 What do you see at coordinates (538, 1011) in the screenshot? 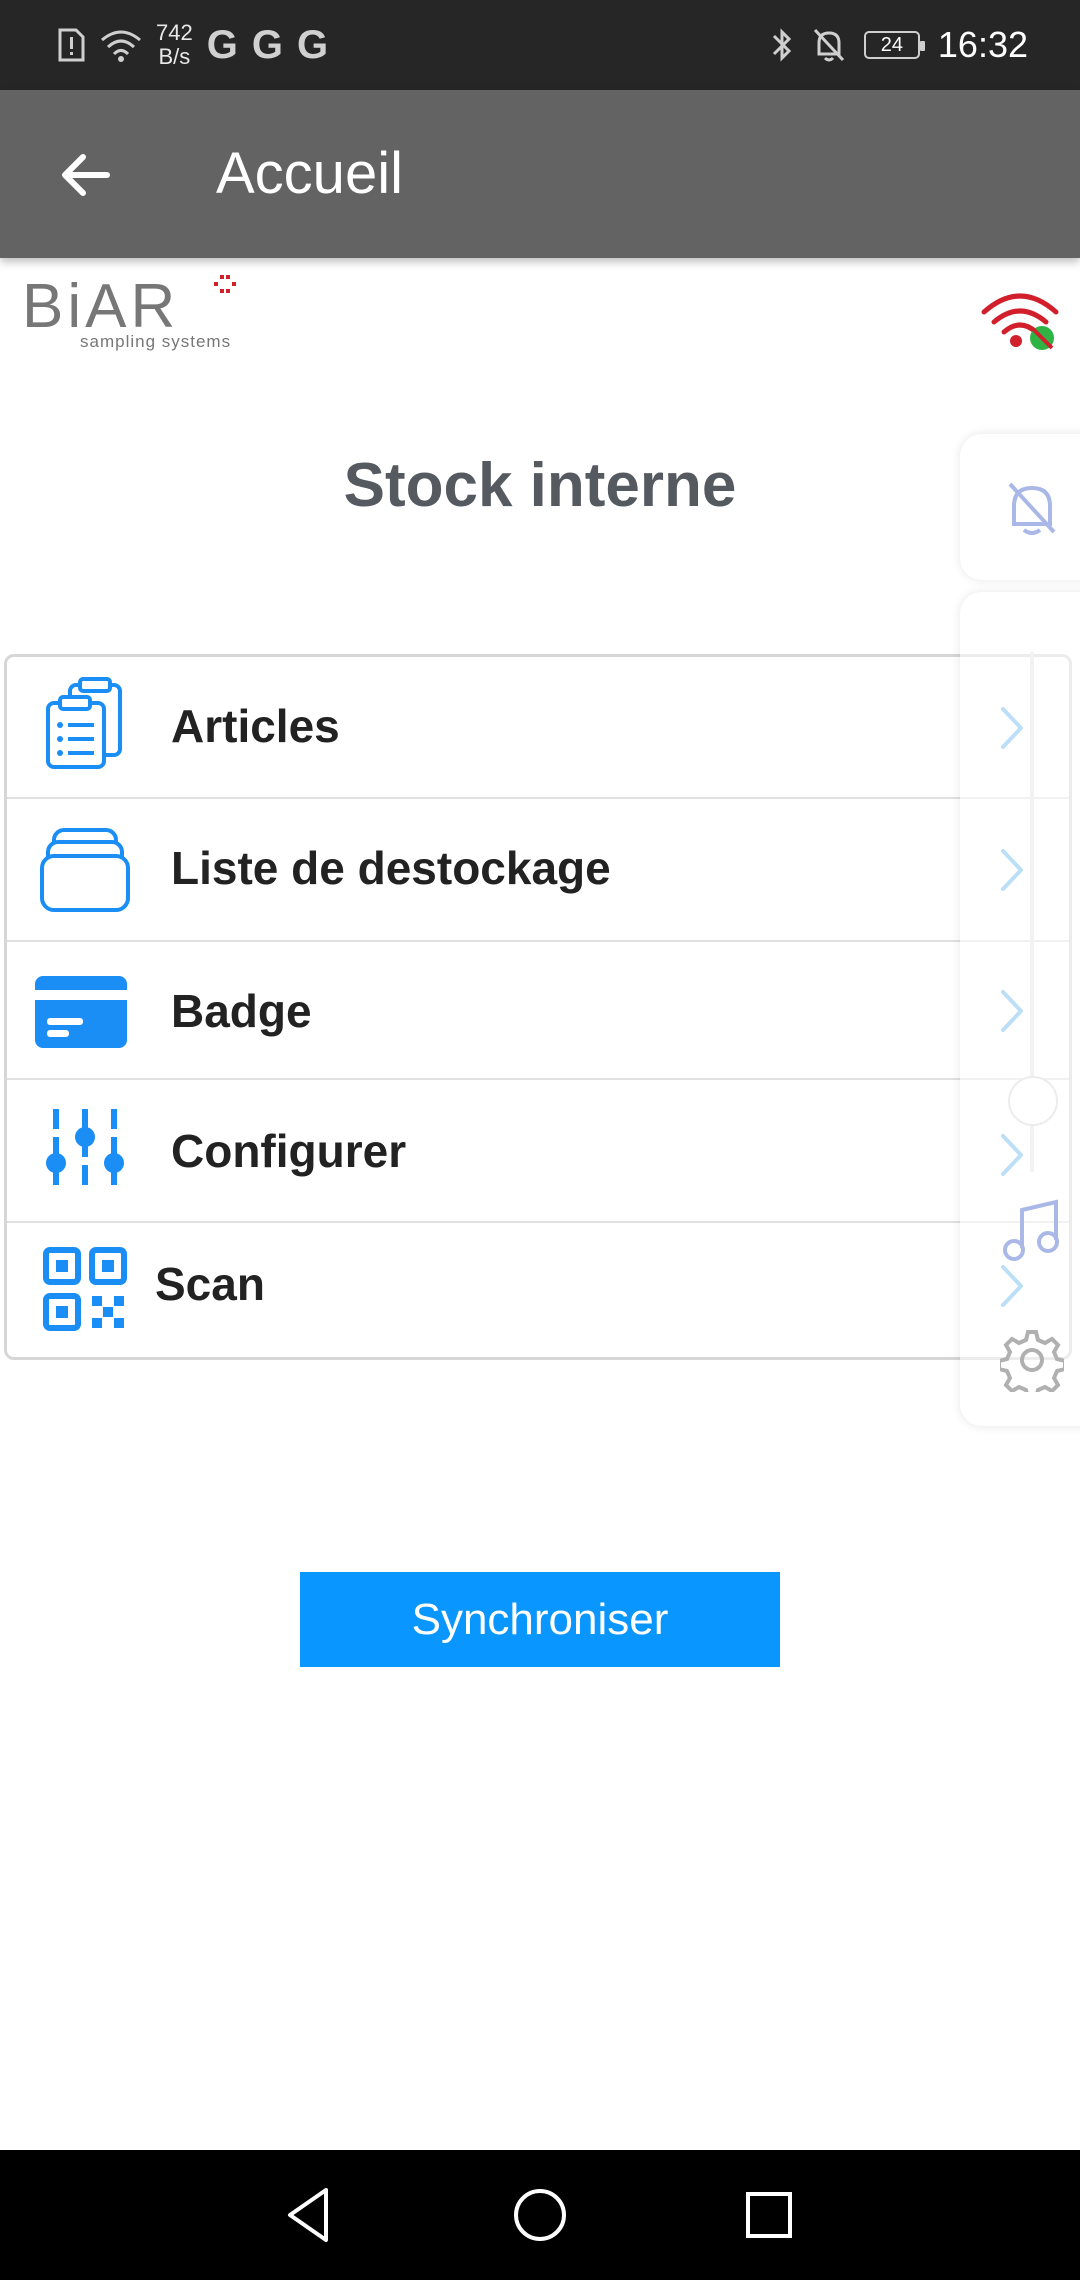
I see `menu-item-badge: Badge` at bounding box center [538, 1011].